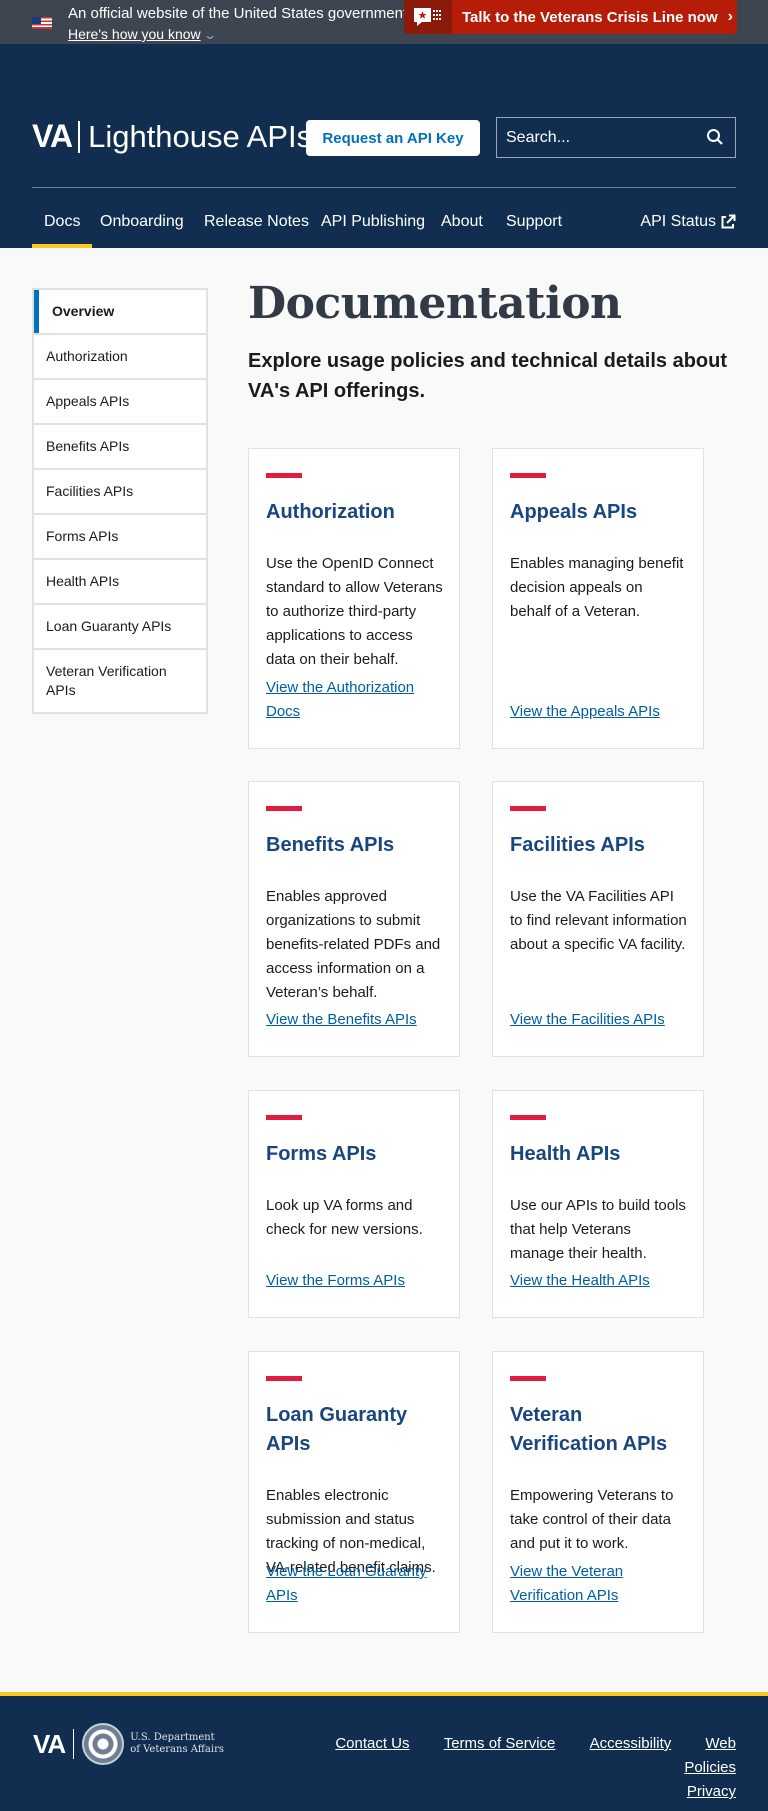  Describe the element at coordinates (600, 1584) in the screenshot. I see `card-link: View the Veteran Verification APIs` at that location.